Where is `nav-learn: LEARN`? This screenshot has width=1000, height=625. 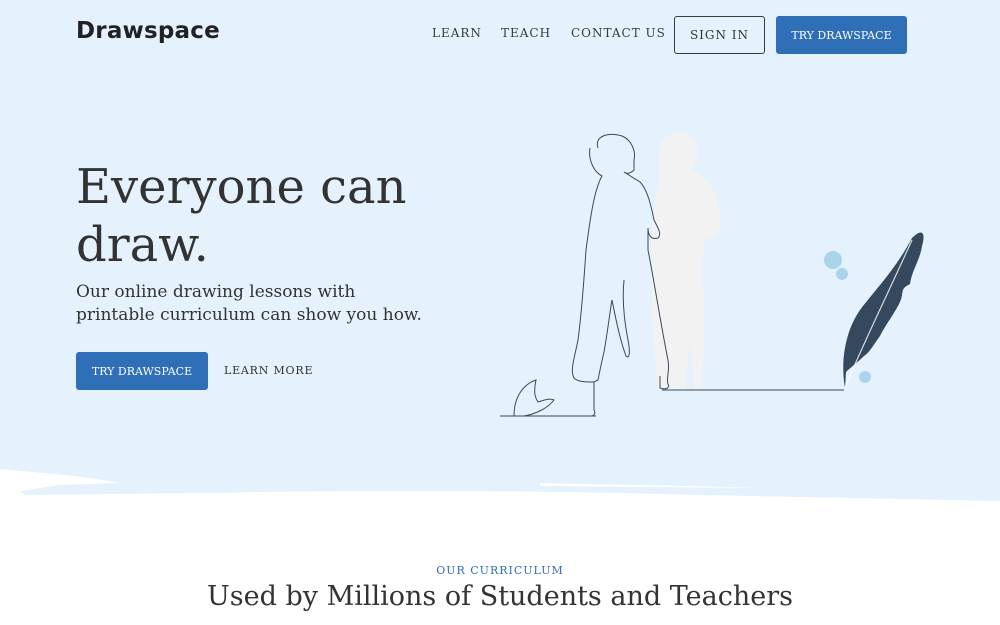 nav-learn: LEARN is located at coordinates (457, 33).